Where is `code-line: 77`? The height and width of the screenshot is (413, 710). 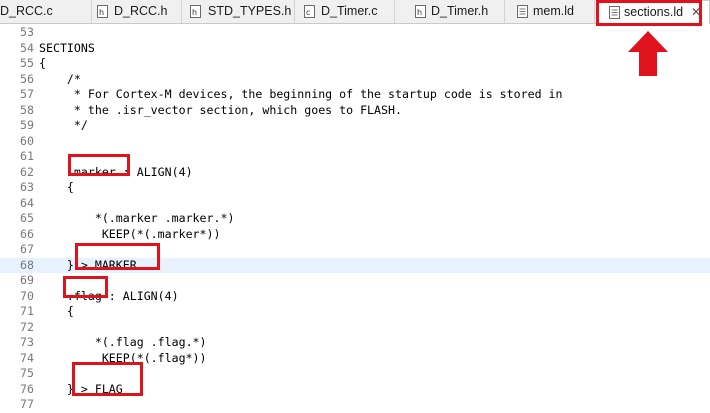 code-line: 77 is located at coordinates (355, 405).